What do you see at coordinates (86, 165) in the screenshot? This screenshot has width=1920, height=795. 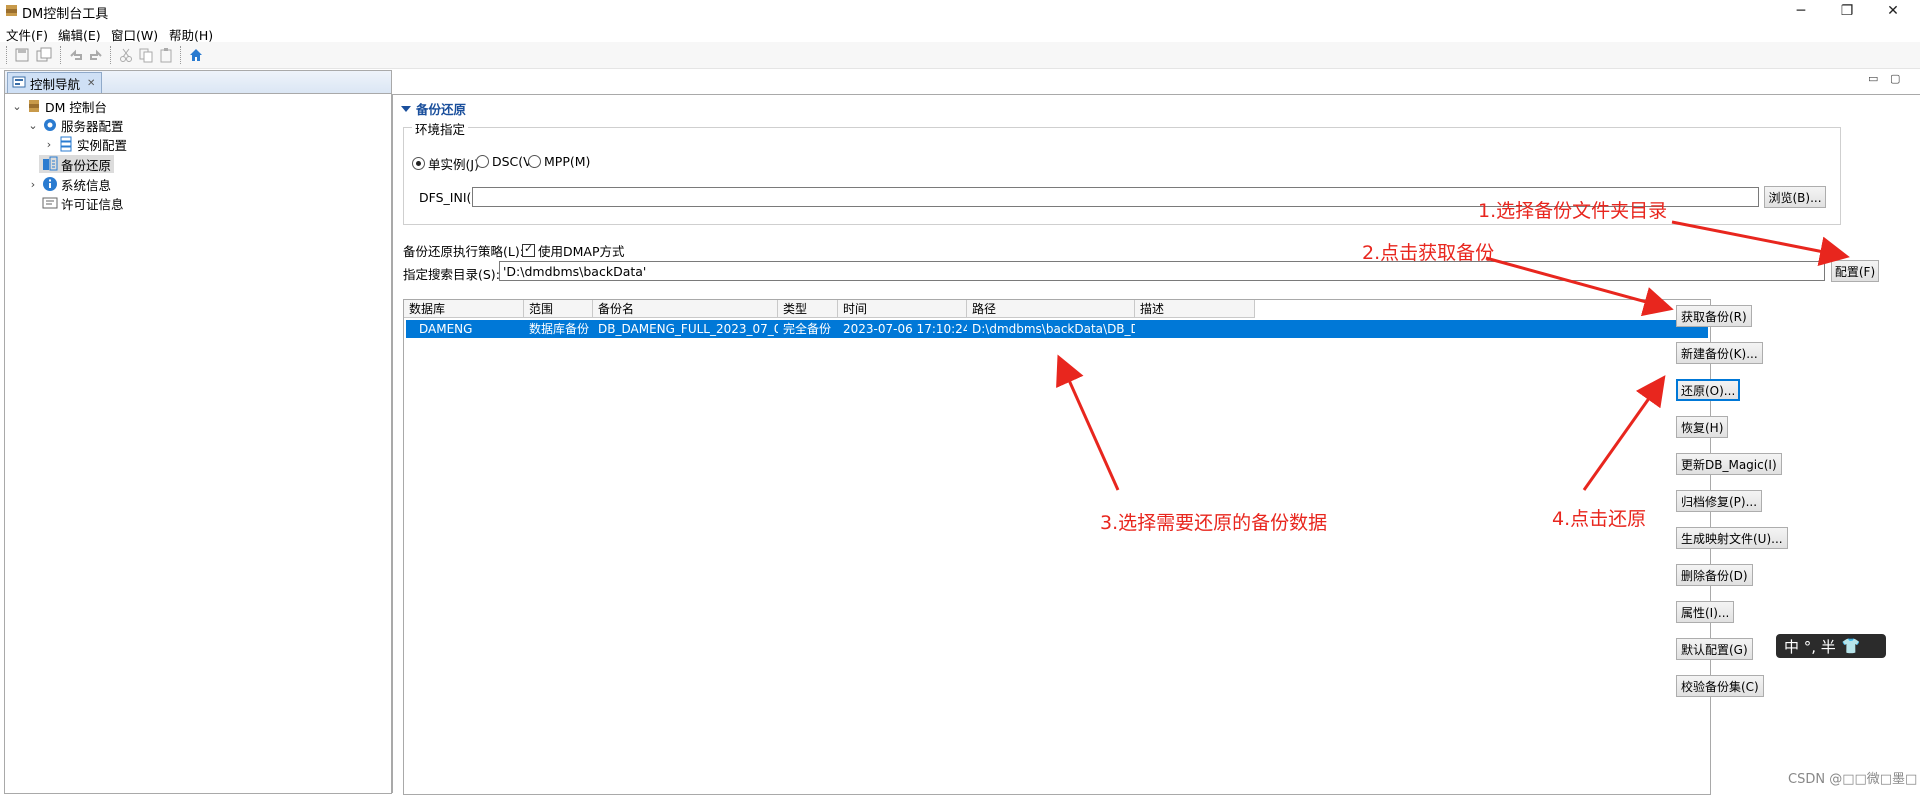 I see `tree-item-label: 备份还原` at bounding box center [86, 165].